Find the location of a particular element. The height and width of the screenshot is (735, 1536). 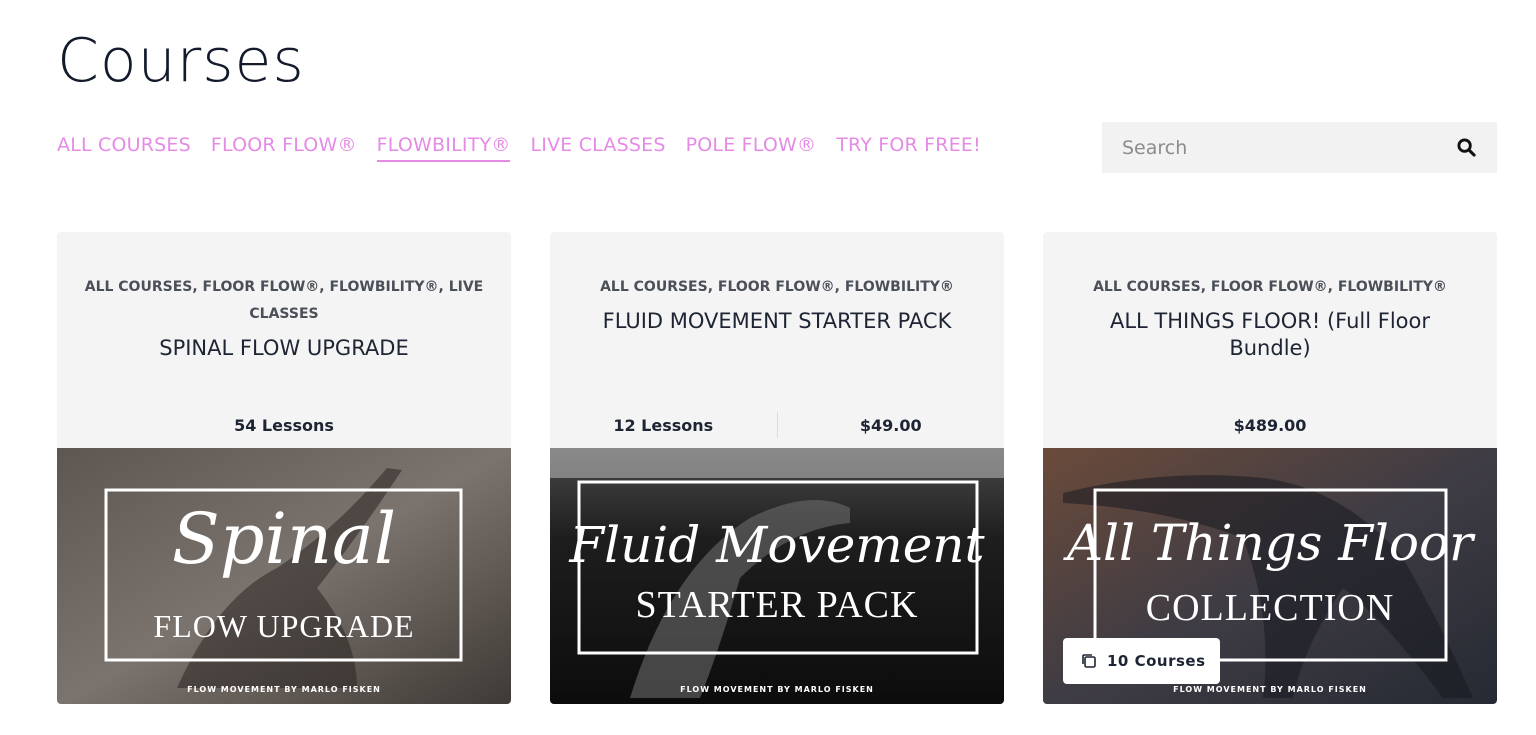

tab-all-courses: ALL COURSES is located at coordinates (124, 148).